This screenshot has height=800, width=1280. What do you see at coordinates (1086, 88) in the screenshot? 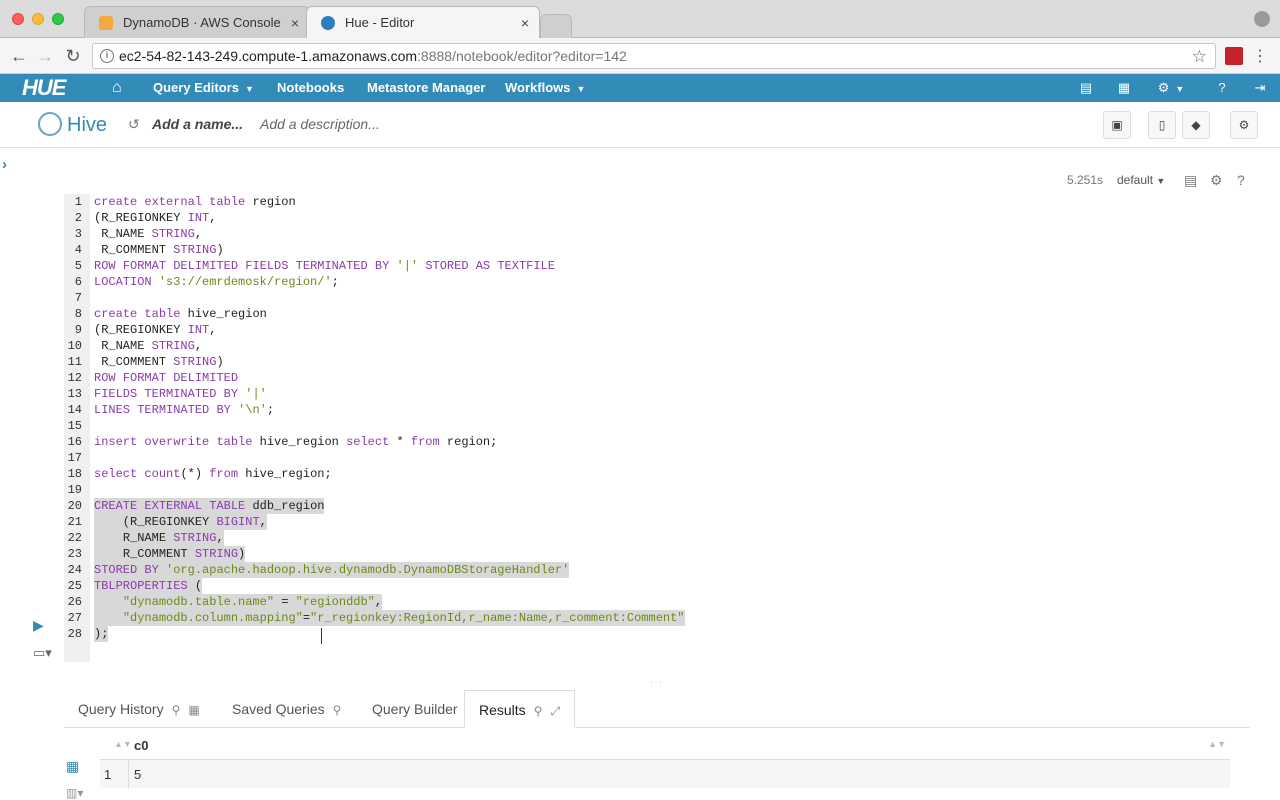
I see `document-icon: ▤` at bounding box center [1086, 88].